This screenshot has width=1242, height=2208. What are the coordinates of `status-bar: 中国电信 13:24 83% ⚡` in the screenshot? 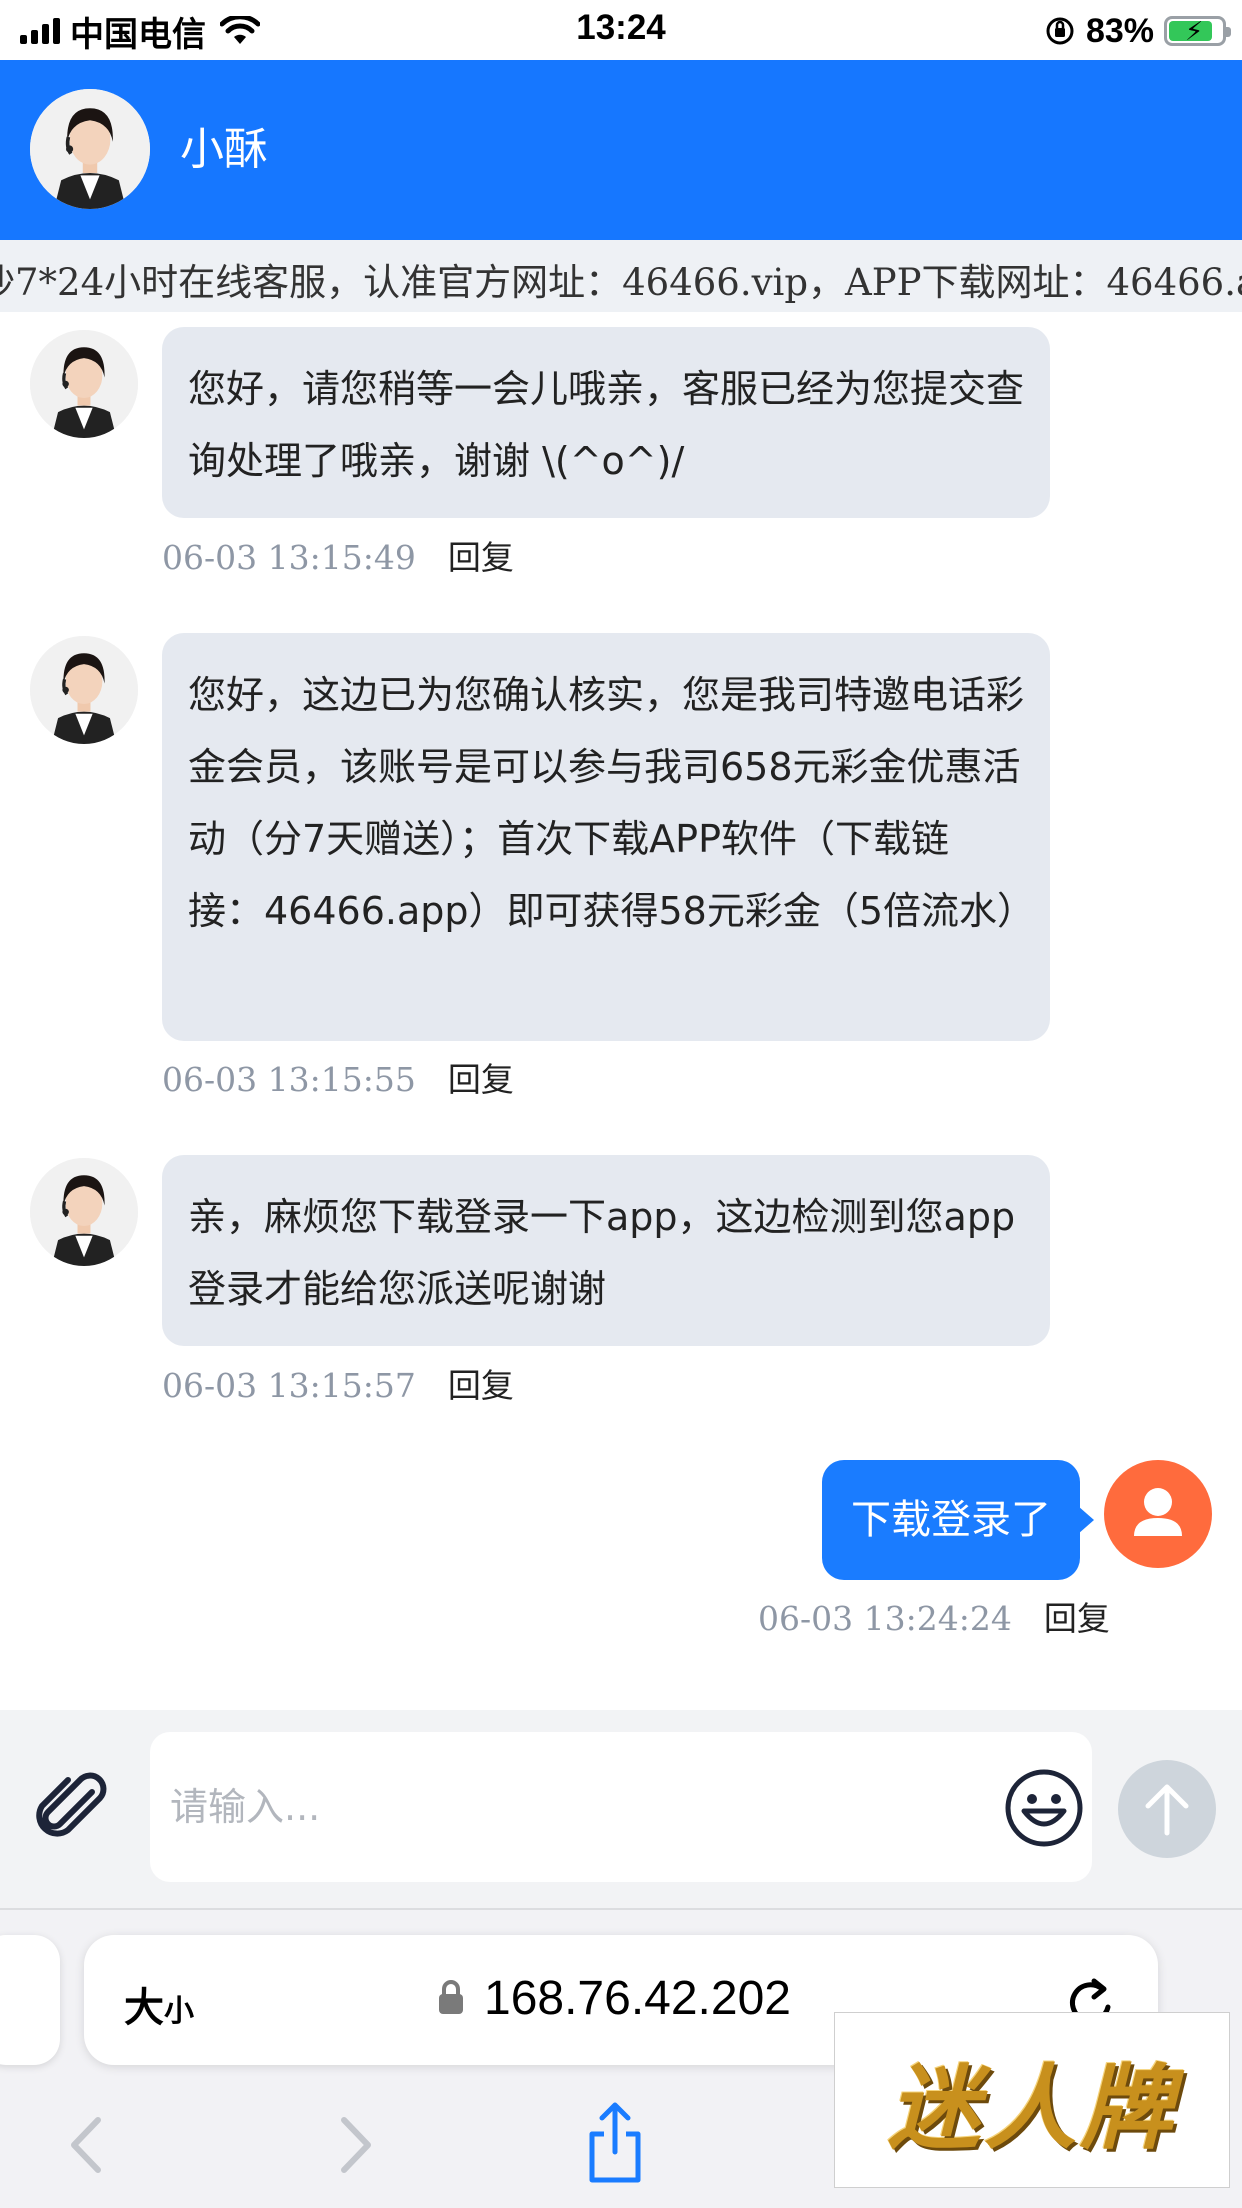 It's located at (621, 30).